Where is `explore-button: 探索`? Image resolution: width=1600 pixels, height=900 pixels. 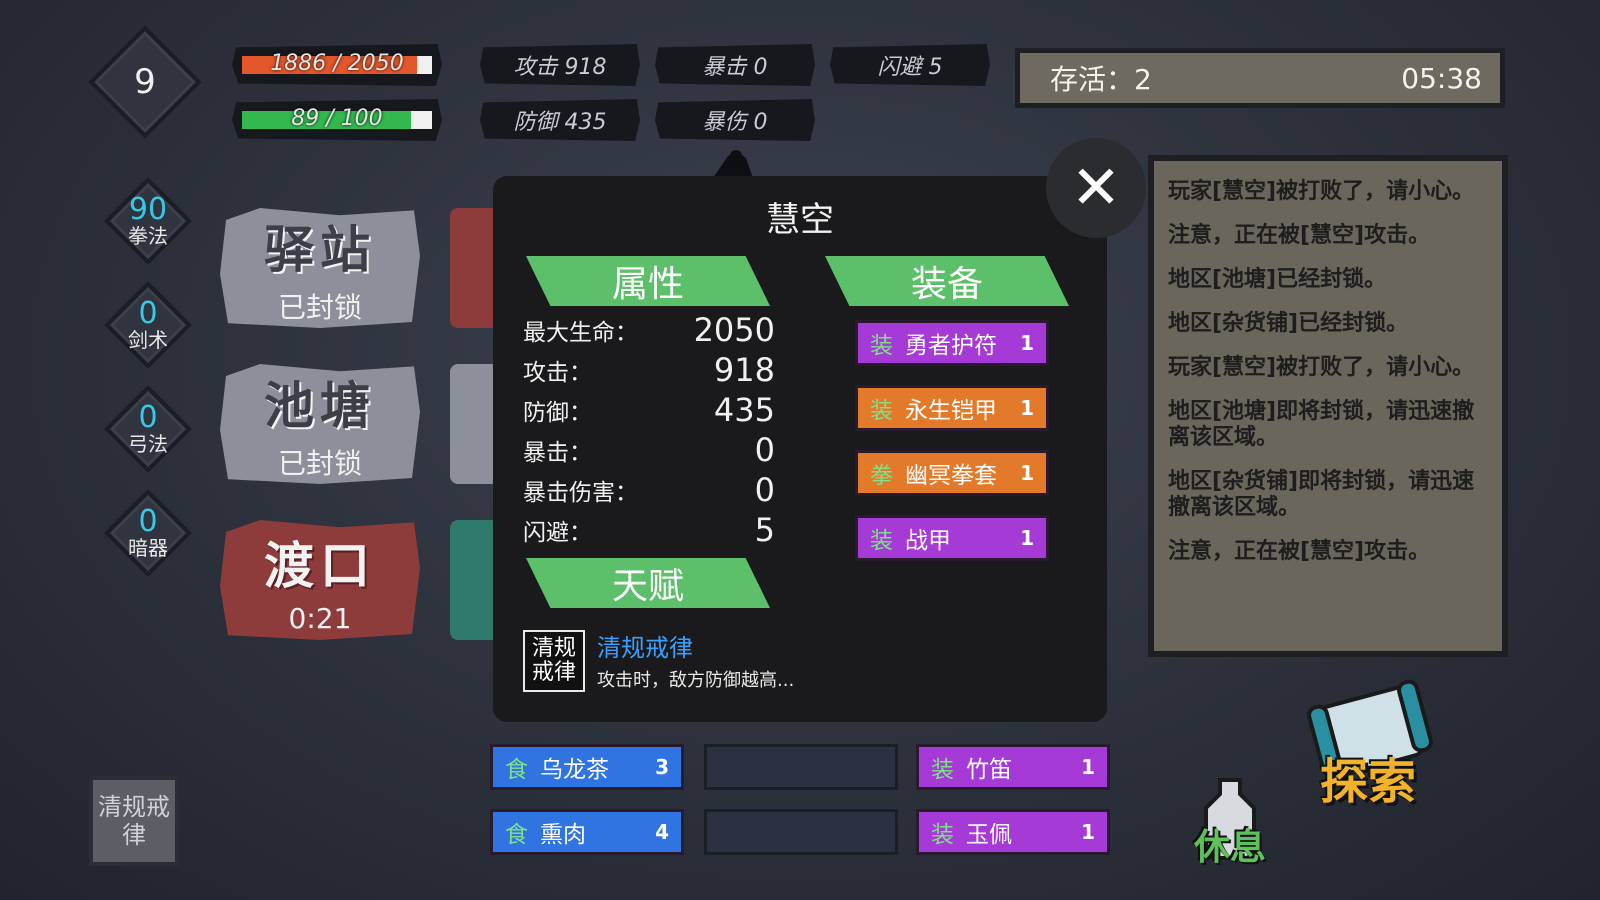 explore-button: 探索 is located at coordinates (1371, 746).